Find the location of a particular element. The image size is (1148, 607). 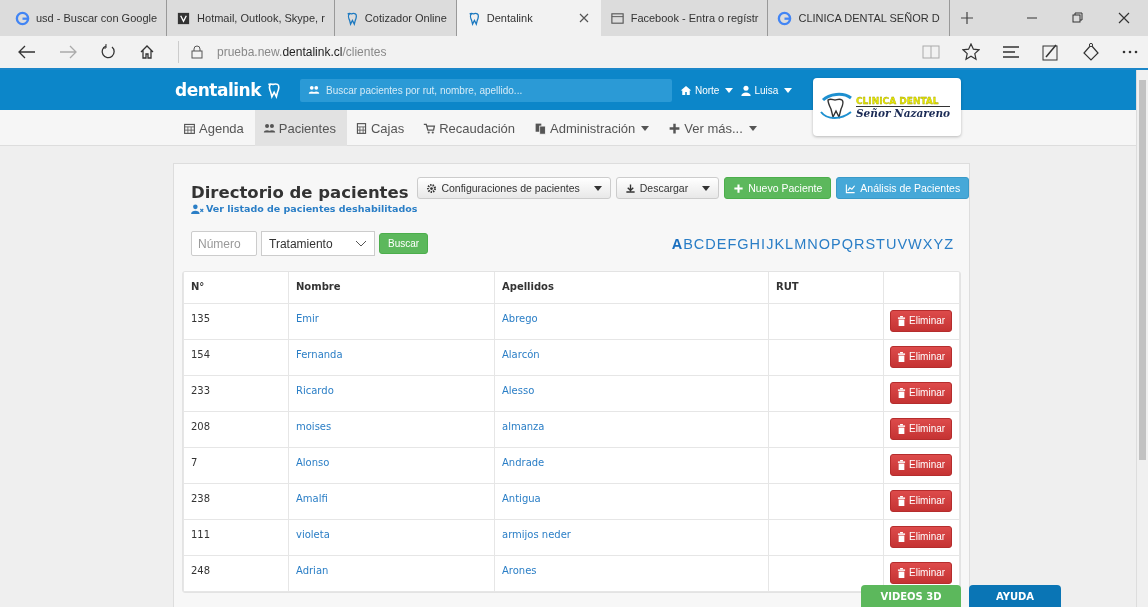

letter-link: T is located at coordinates (880, 243).